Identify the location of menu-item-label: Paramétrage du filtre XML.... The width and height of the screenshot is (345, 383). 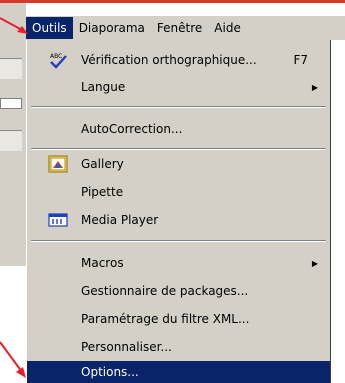
(165, 319).